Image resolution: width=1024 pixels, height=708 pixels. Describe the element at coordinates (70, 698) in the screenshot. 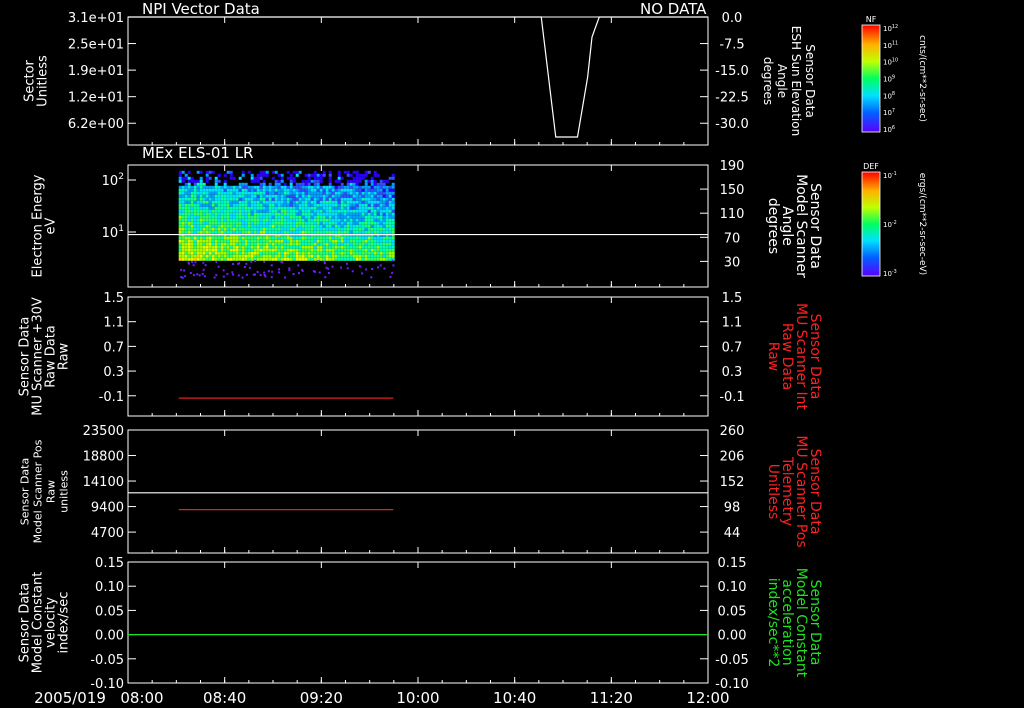

I see `date-label: 2005/019` at that location.